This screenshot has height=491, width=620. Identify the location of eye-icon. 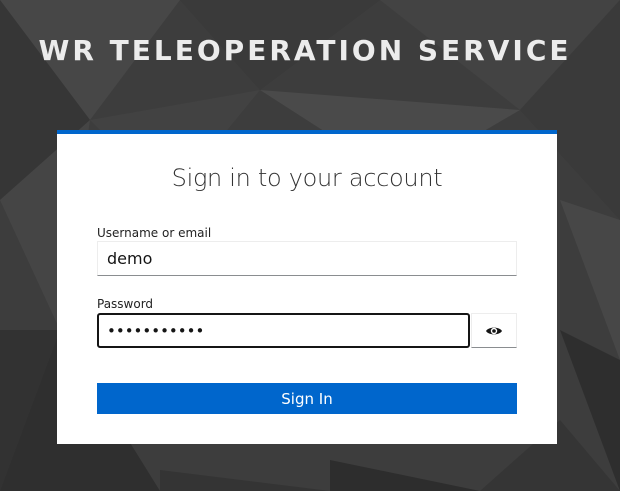
(494, 331).